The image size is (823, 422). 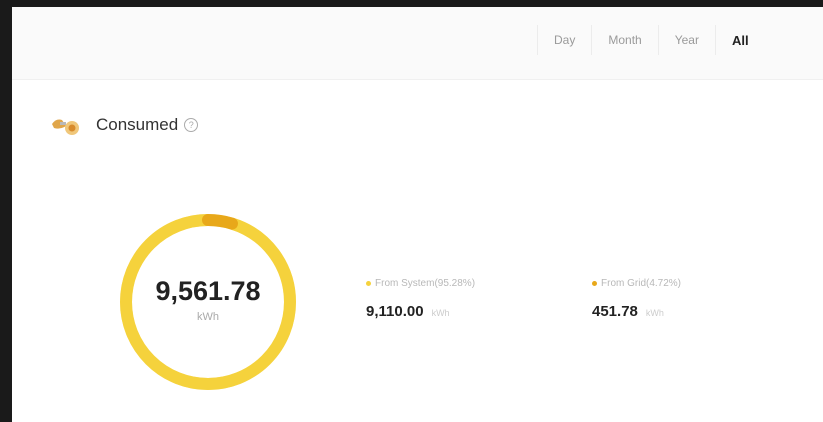 I want to click on stat-value: 451.78, so click(x=615, y=311).